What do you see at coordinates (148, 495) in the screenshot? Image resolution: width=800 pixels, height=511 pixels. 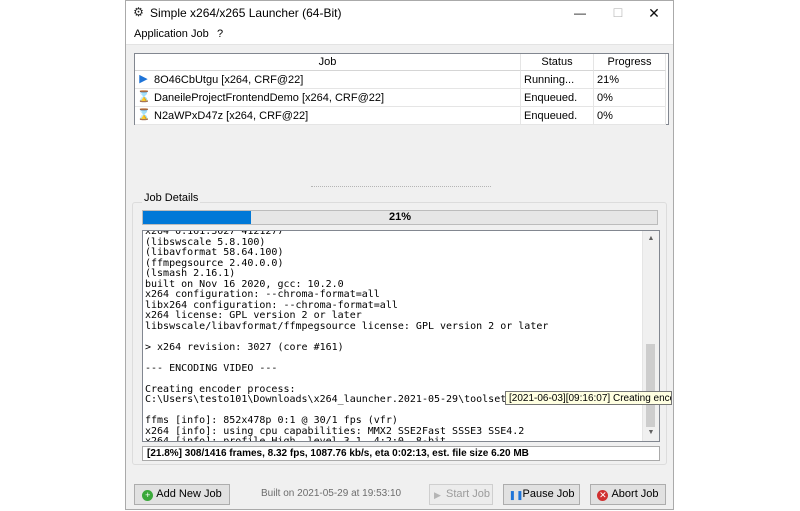 I see `add-icon: +` at bounding box center [148, 495].